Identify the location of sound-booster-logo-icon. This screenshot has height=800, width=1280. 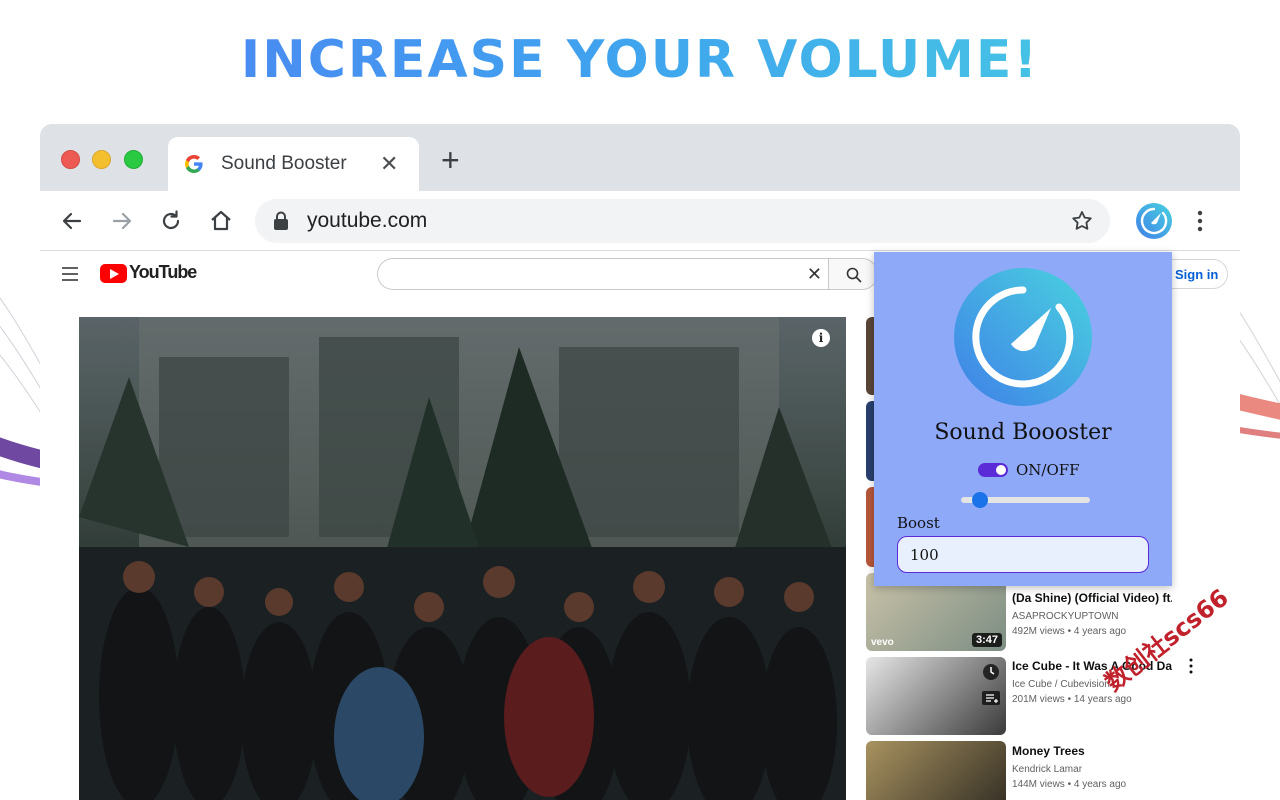
(1023, 337).